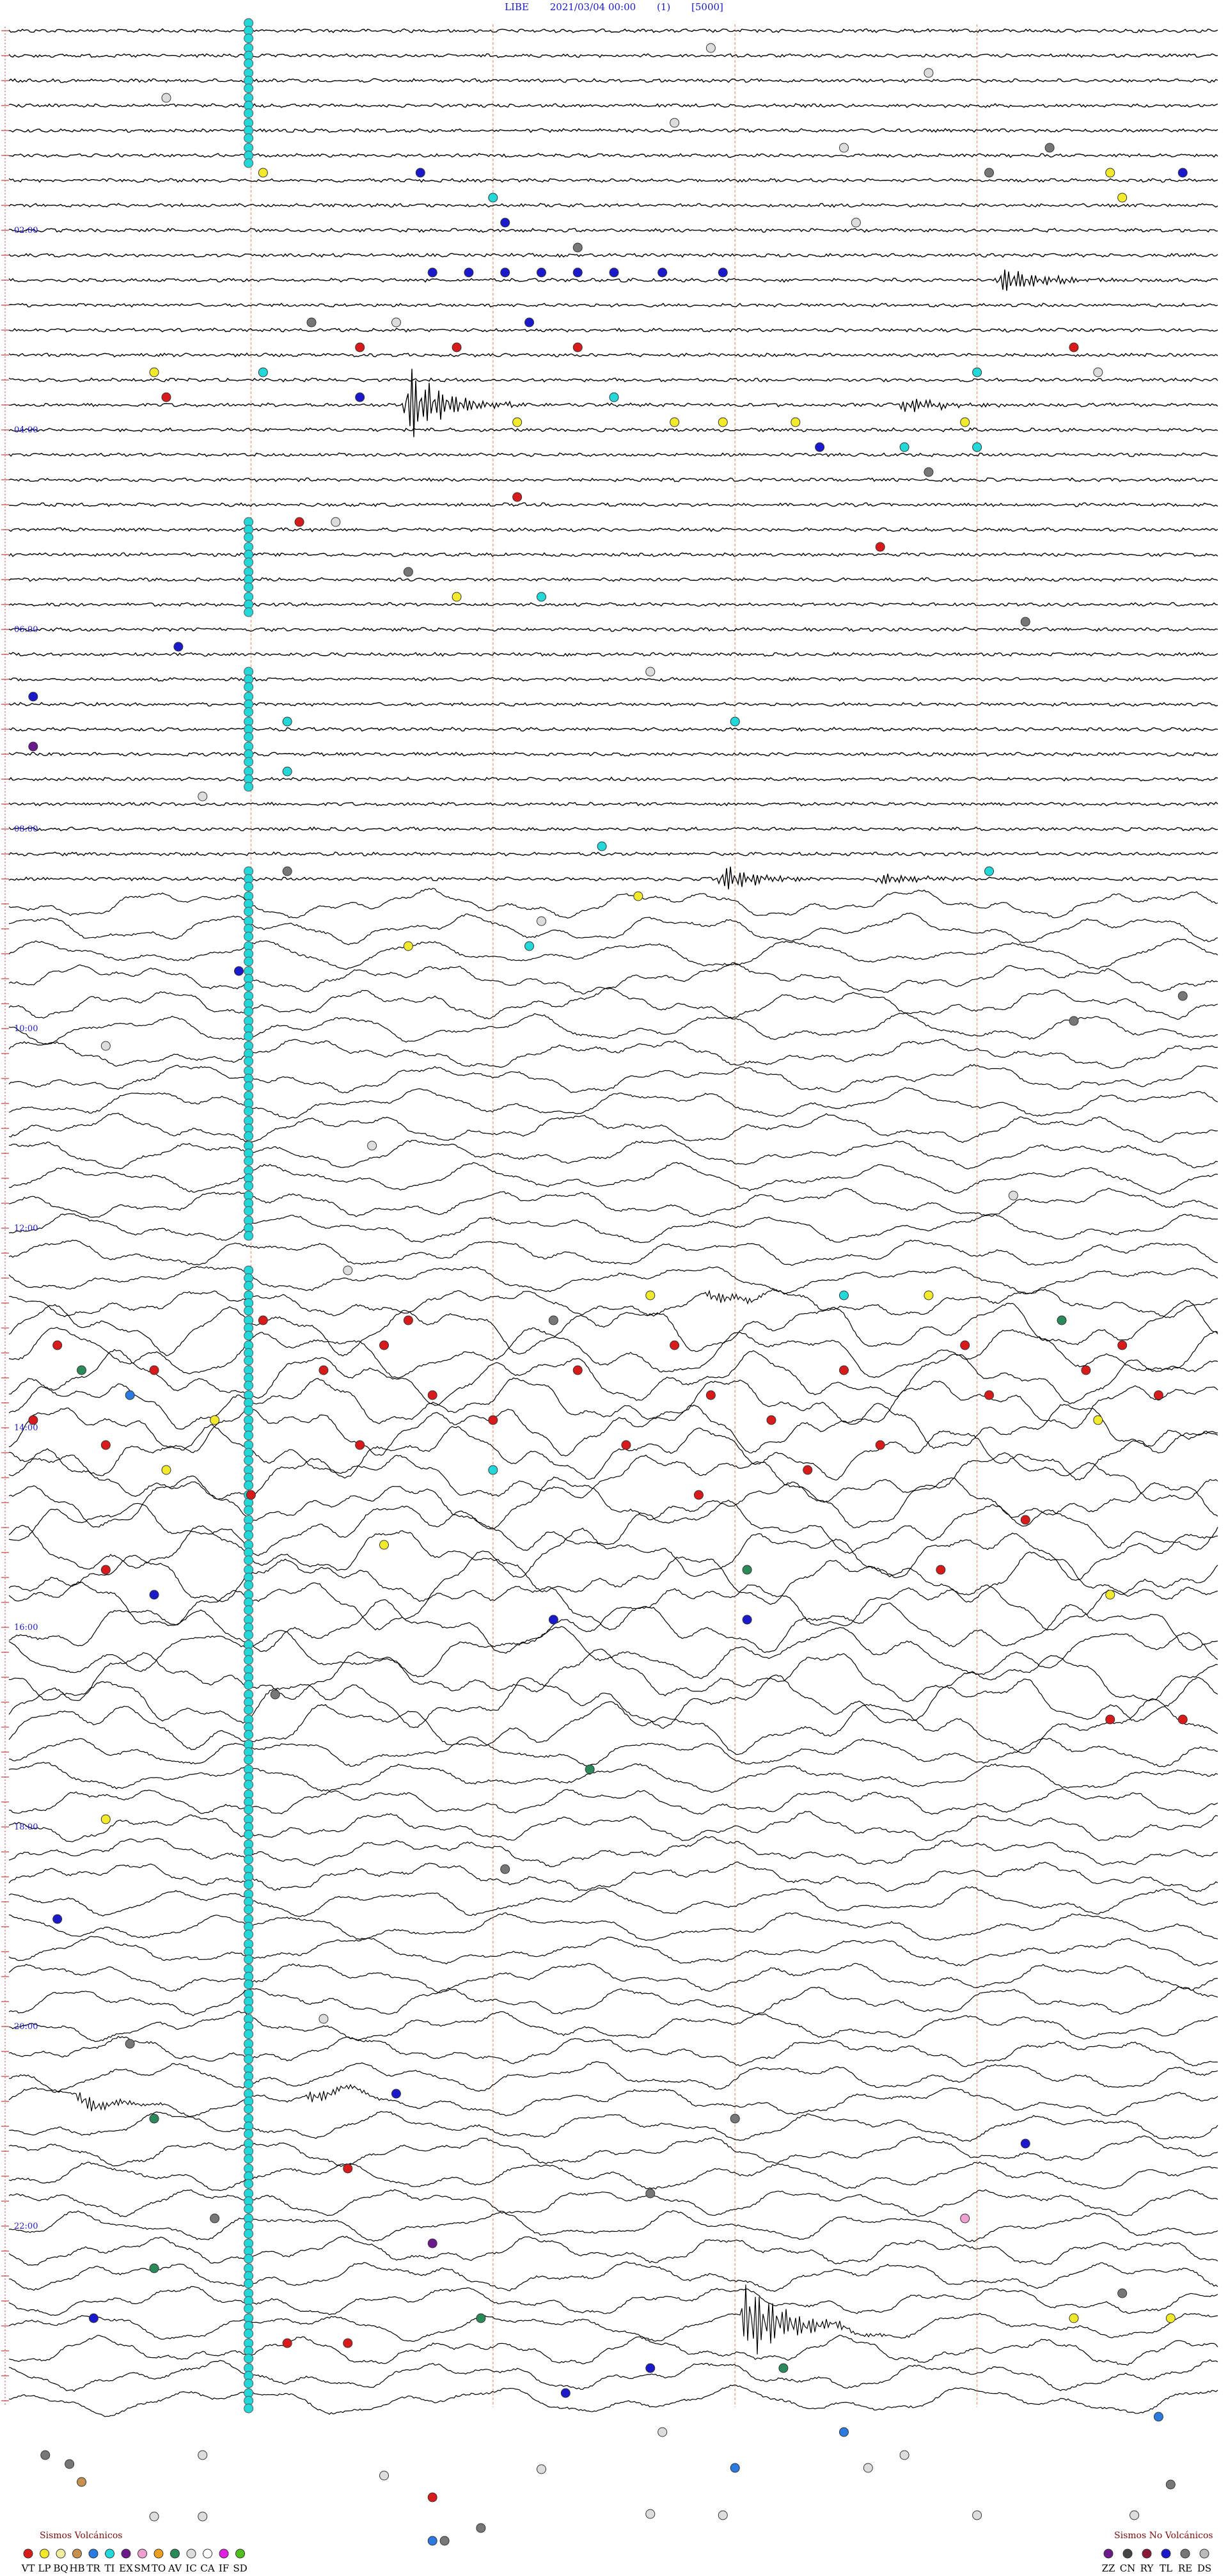 The image size is (1228, 2576). I want to click on hour-label-2: 06:00, so click(26, 630).